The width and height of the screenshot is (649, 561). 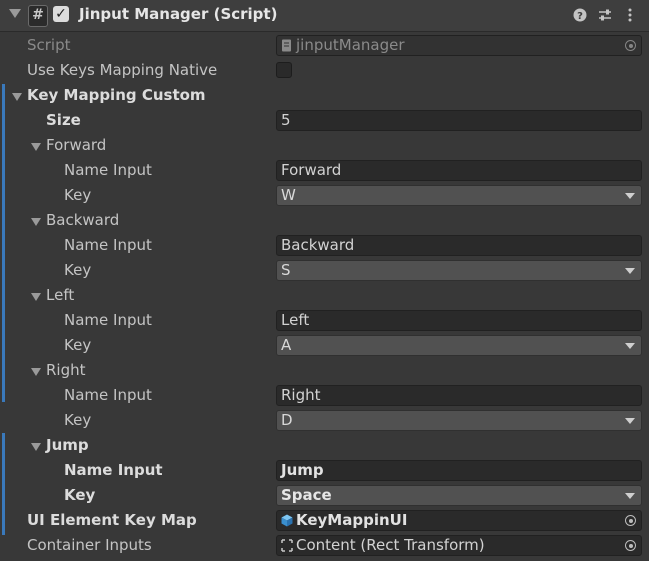 What do you see at coordinates (89, 545) in the screenshot?
I see `container-label: Container Inputs` at bounding box center [89, 545].